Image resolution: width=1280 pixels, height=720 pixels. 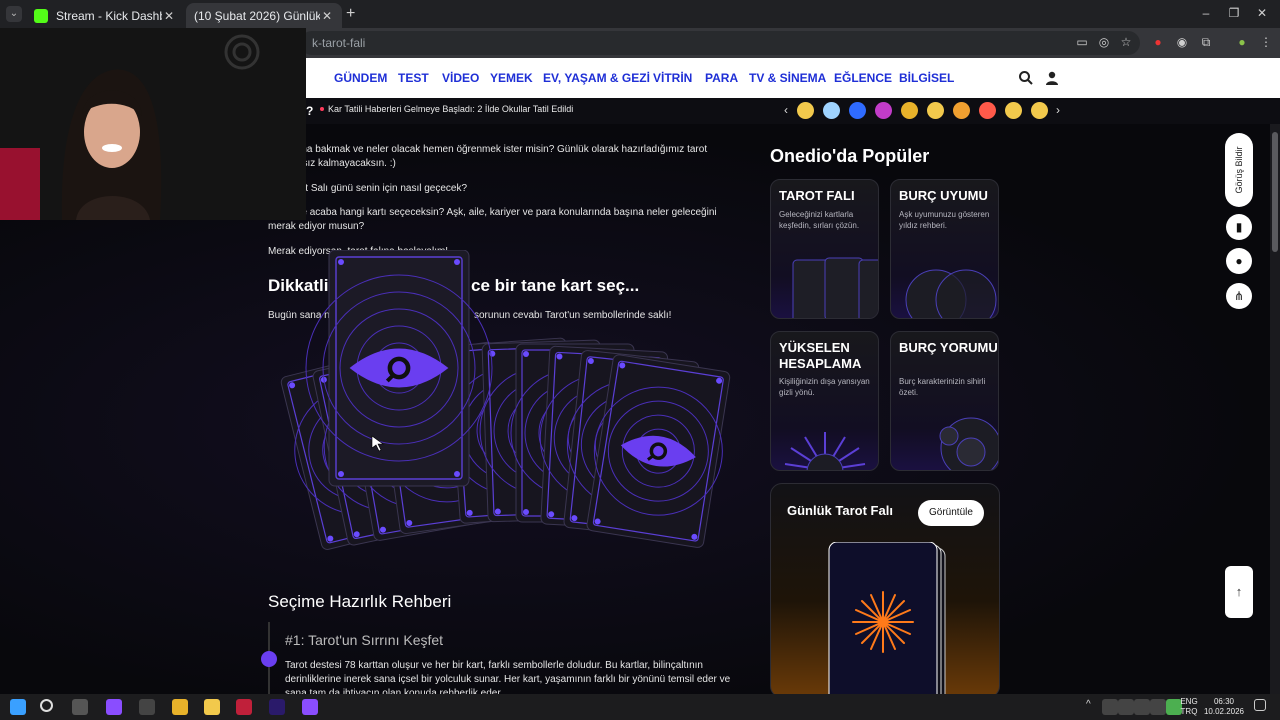 I want to click on tile-title: YÜKSELEN HESAPLAMA, so click(x=820, y=355).